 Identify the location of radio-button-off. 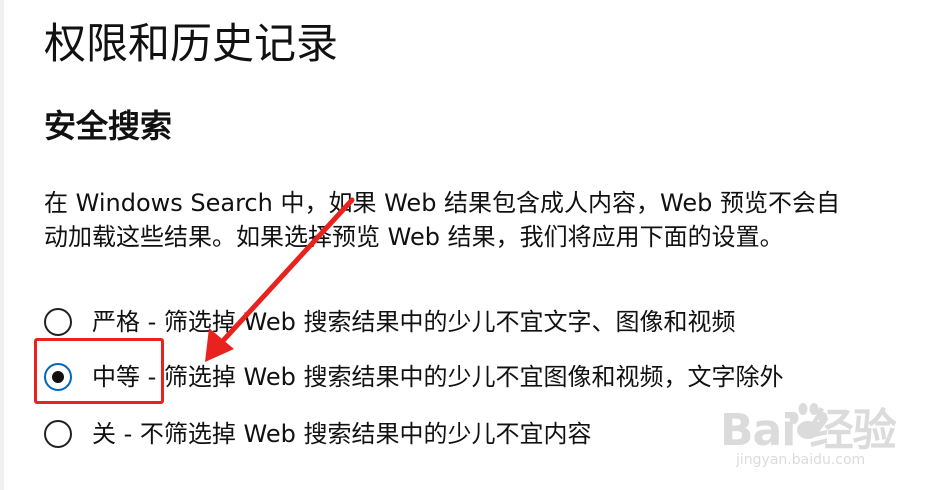
(58, 434).